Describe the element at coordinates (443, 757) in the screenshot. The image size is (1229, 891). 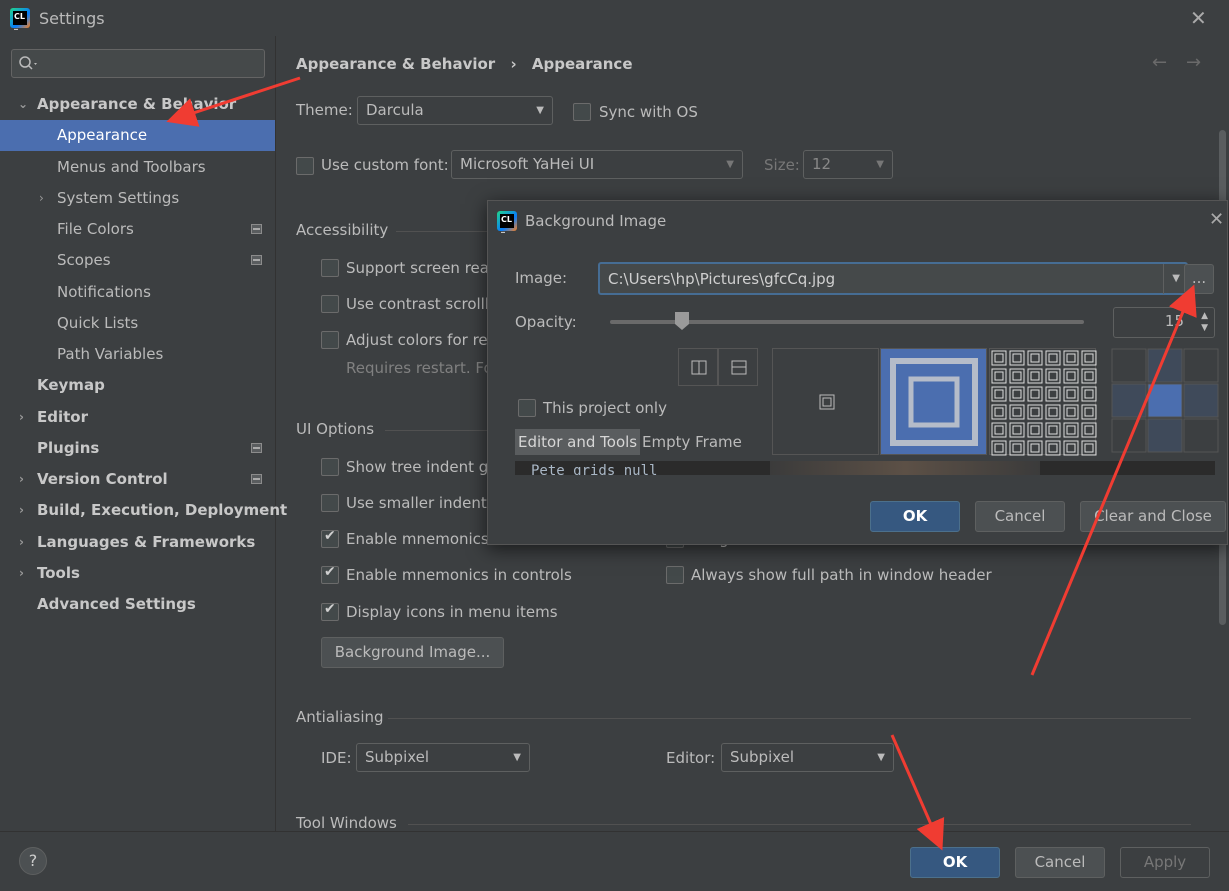
I see `ide-aa-select: Subpixel ▼` at that location.